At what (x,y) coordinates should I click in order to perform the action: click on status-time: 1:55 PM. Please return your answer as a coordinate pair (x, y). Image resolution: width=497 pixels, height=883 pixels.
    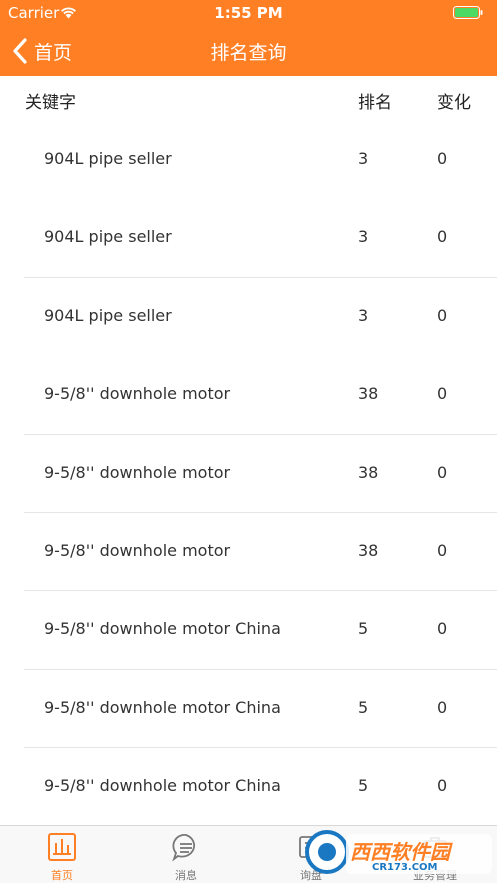
    Looking at the image, I should click on (248, 13).